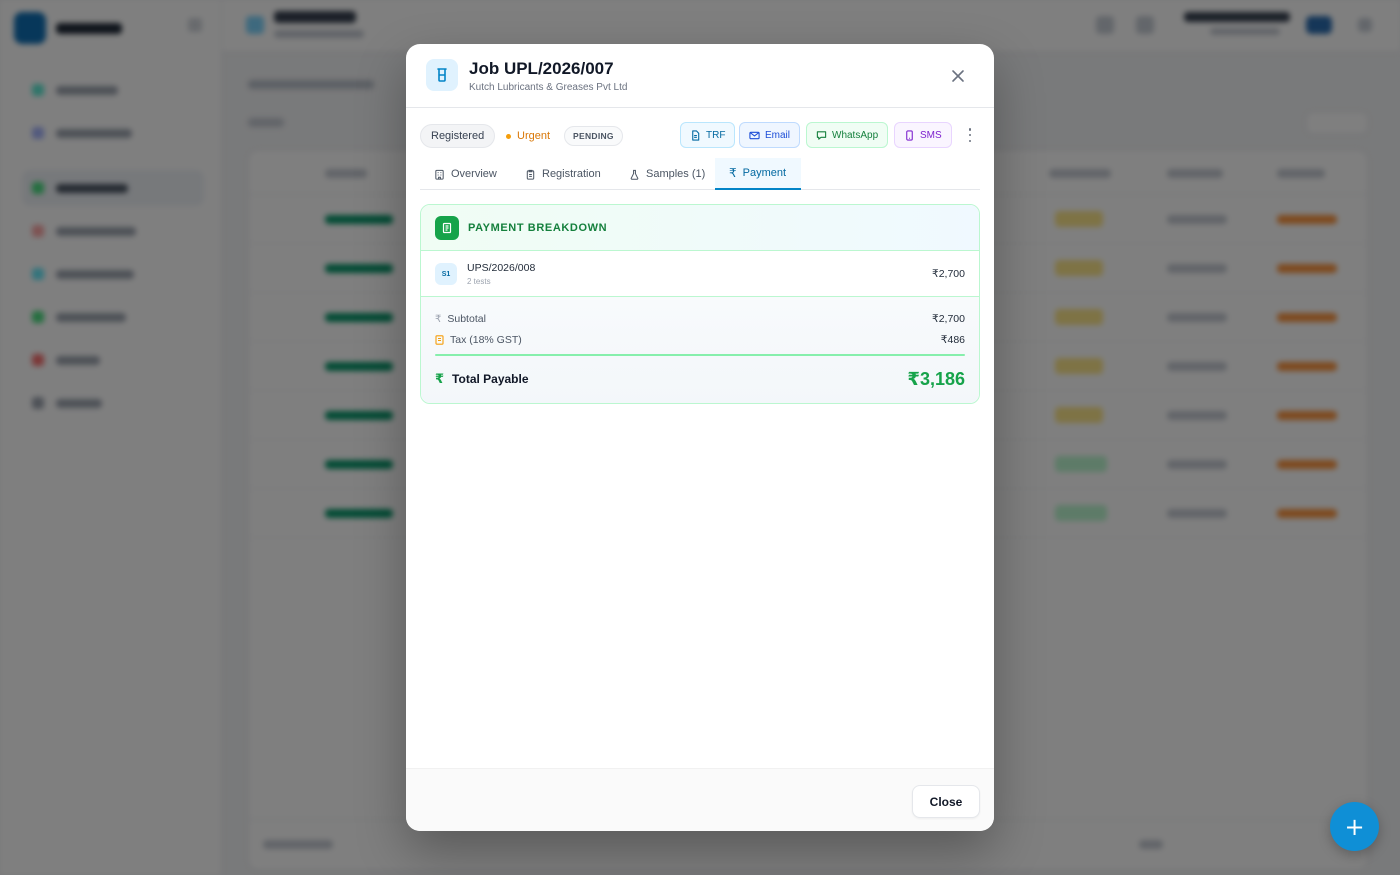 Image resolution: width=1400 pixels, height=875 pixels. Describe the element at coordinates (458, 136) in the screenshot. I see `status-badge: Registered` at that location.